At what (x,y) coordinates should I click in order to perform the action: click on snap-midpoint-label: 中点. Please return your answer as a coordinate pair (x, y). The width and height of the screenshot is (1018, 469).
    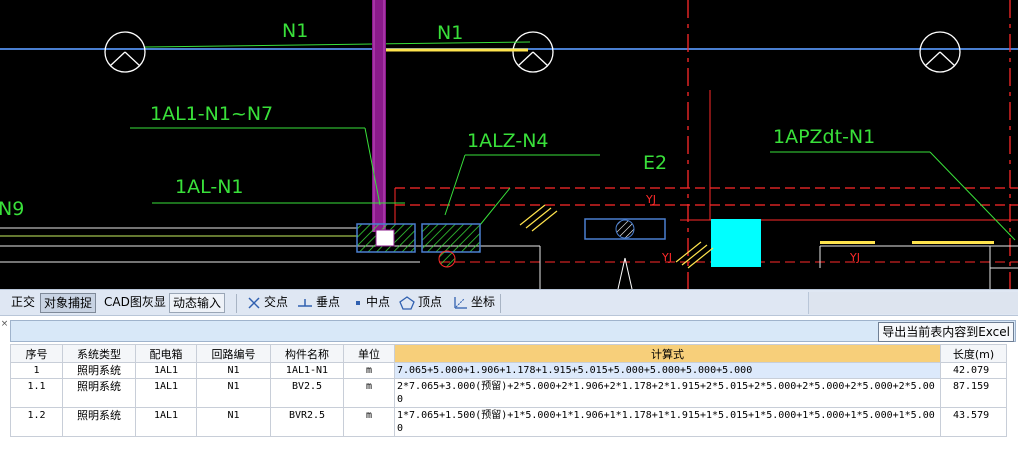
    Looking at the image, I should click on (378, 302).